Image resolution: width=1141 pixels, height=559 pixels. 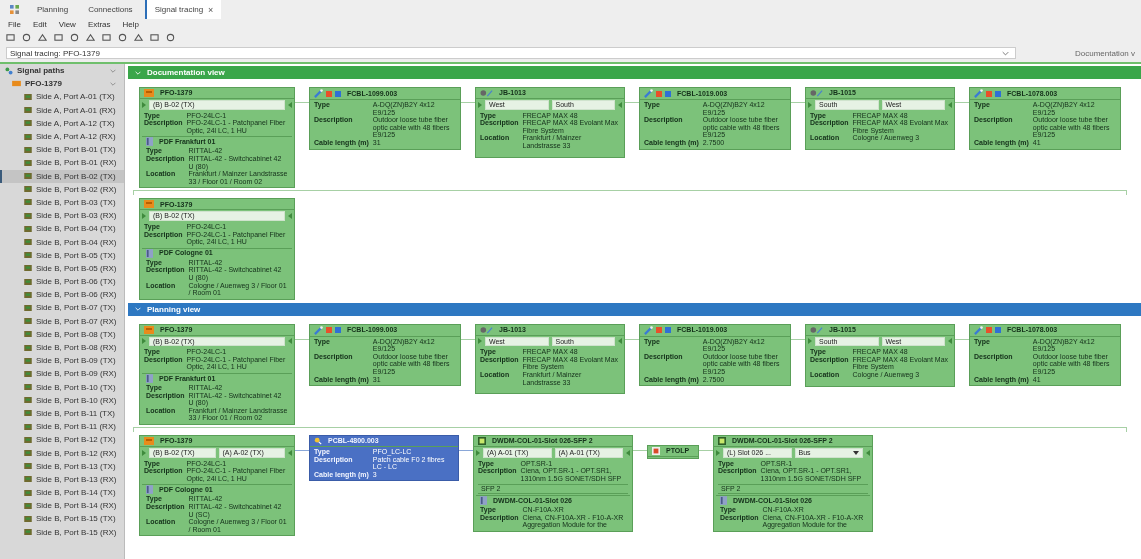 What do you see at coordinates (53, 9) in the screenshot?
I see `tab: Planning` at bounding box center [53, 9].